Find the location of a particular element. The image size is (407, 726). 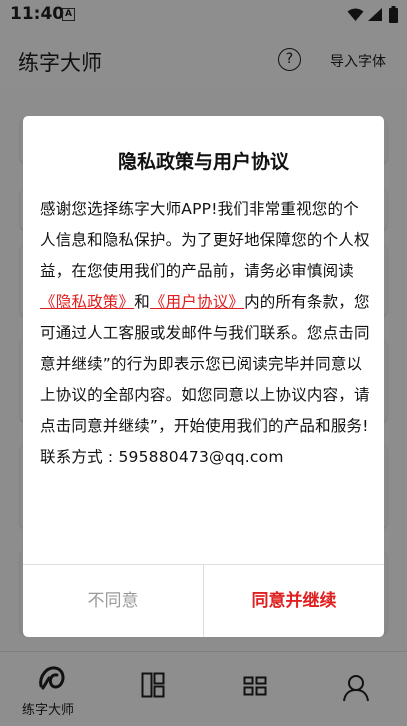

battery-icon is located at coordinates (393, 14).